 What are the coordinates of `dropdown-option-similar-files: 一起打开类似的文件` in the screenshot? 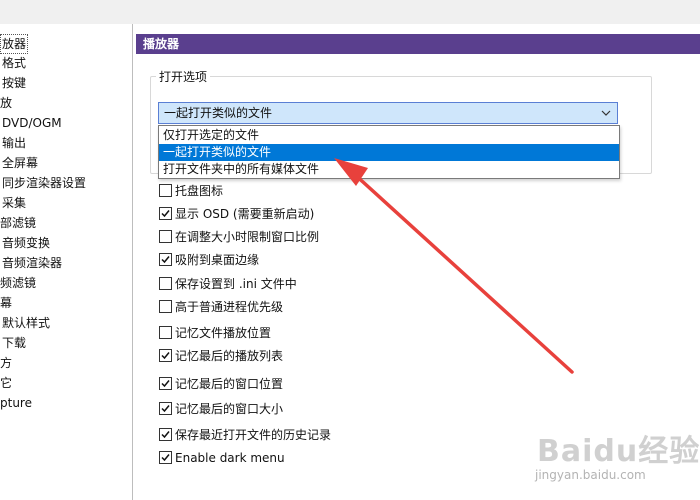 It's located at (389, 152).